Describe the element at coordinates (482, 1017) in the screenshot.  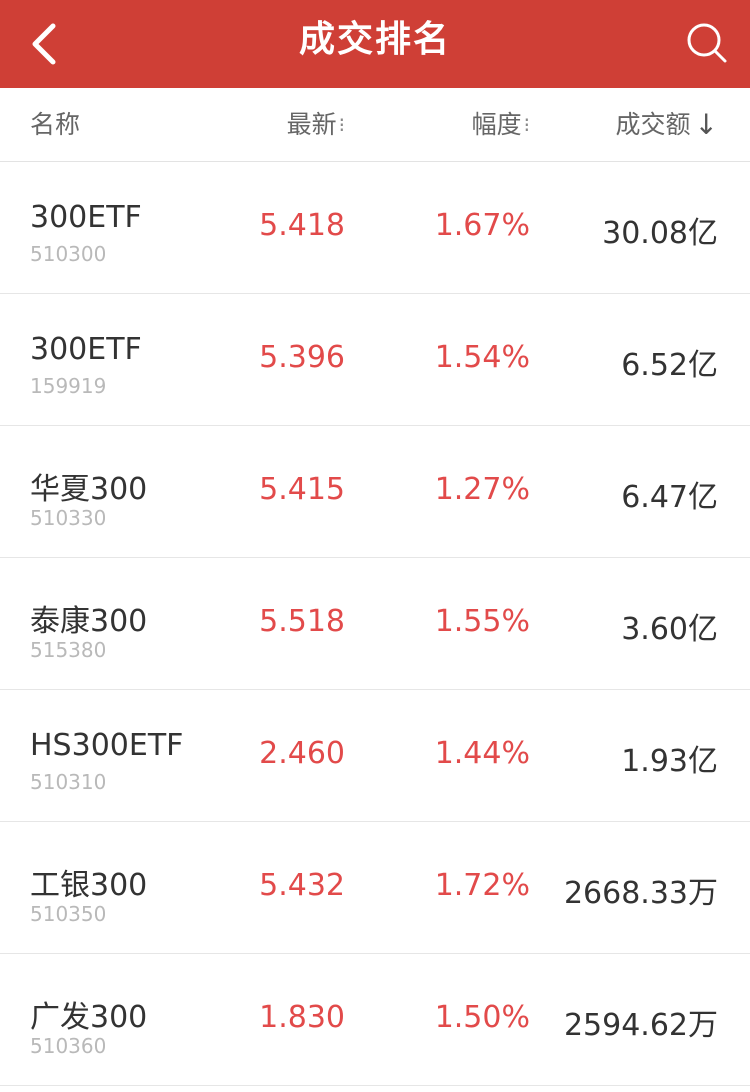
I see `change-percent: 1.50%` at that location.